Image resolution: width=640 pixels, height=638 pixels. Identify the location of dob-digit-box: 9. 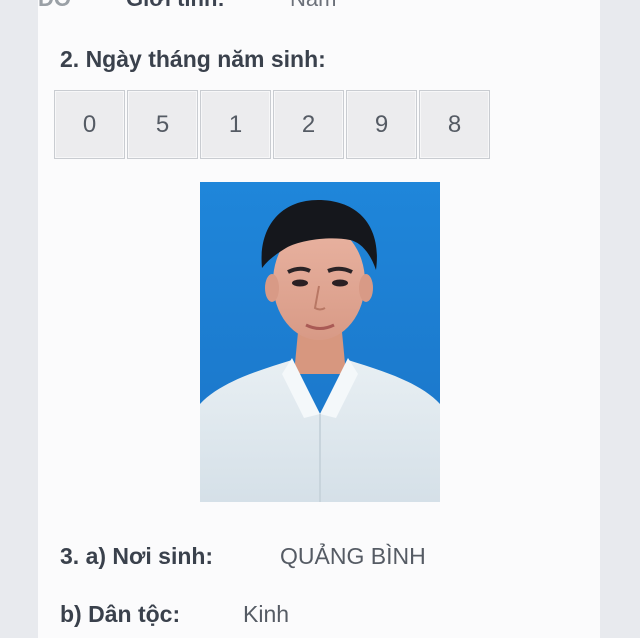
(381, 124).